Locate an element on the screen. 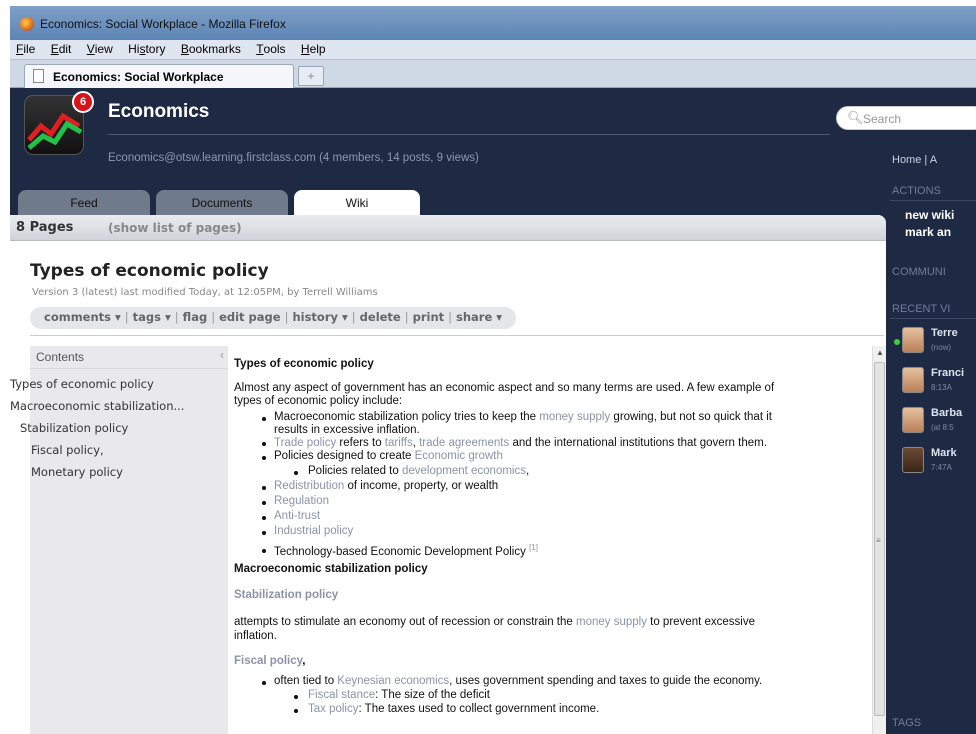 Image resolution: width=976 pixels, height=734 pixels. home-link: Home | A is located at coordinates (914, 160).